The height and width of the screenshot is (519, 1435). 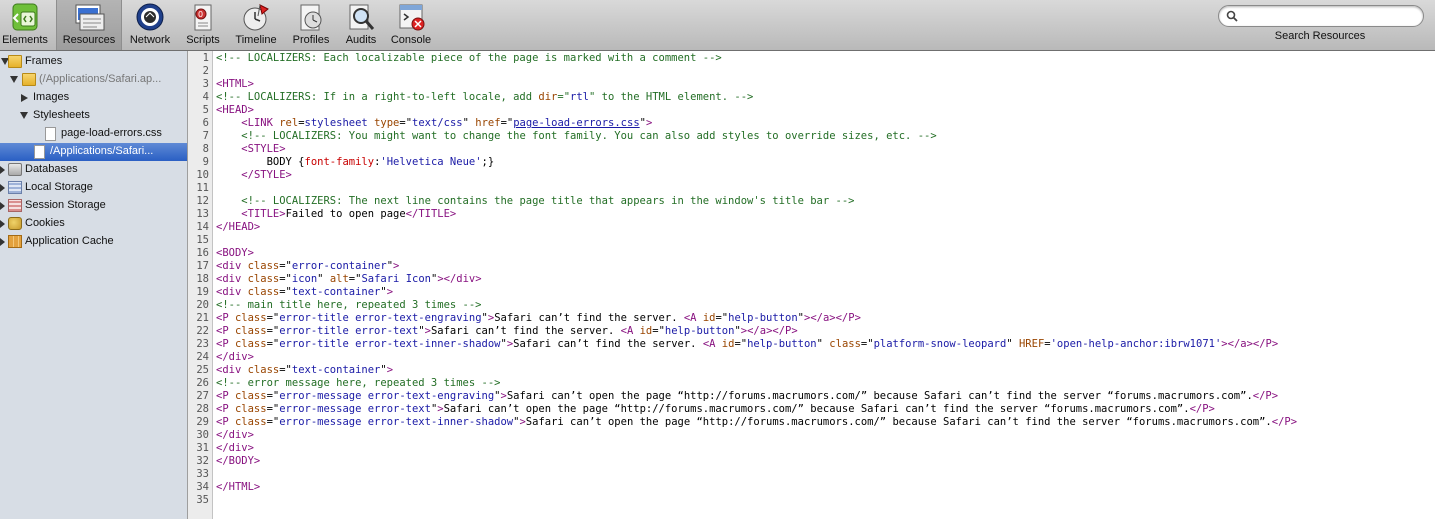 What do you see at coordinates (202, 305) in the screenshot?
I see `line-number: 20` at bounding box center [202, 305].